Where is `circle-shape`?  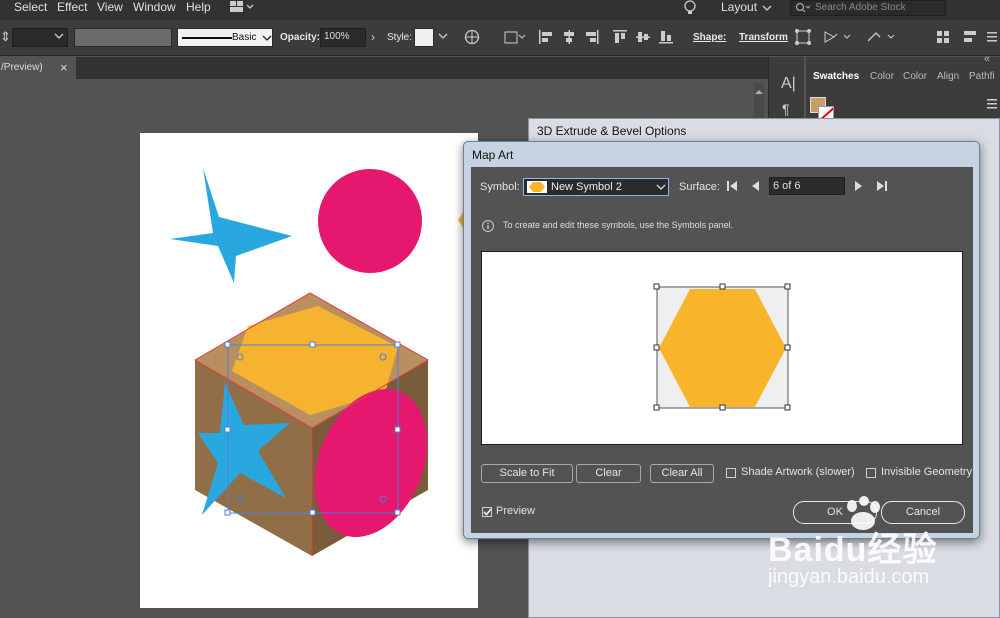 circle-shape is located at coordinates (370, 221).